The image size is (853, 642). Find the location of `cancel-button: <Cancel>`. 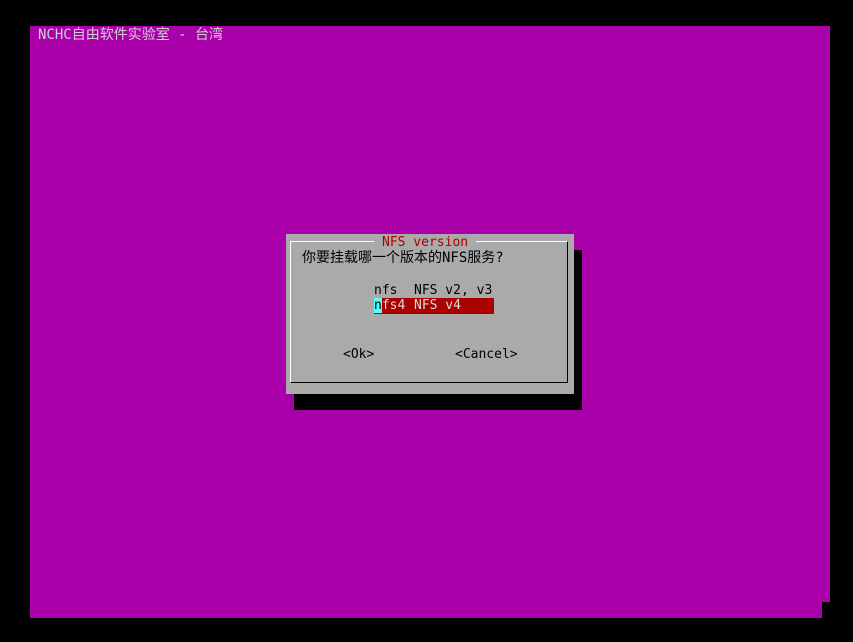

cancel-button: <Cancel> is located at coordinates (486, 355).